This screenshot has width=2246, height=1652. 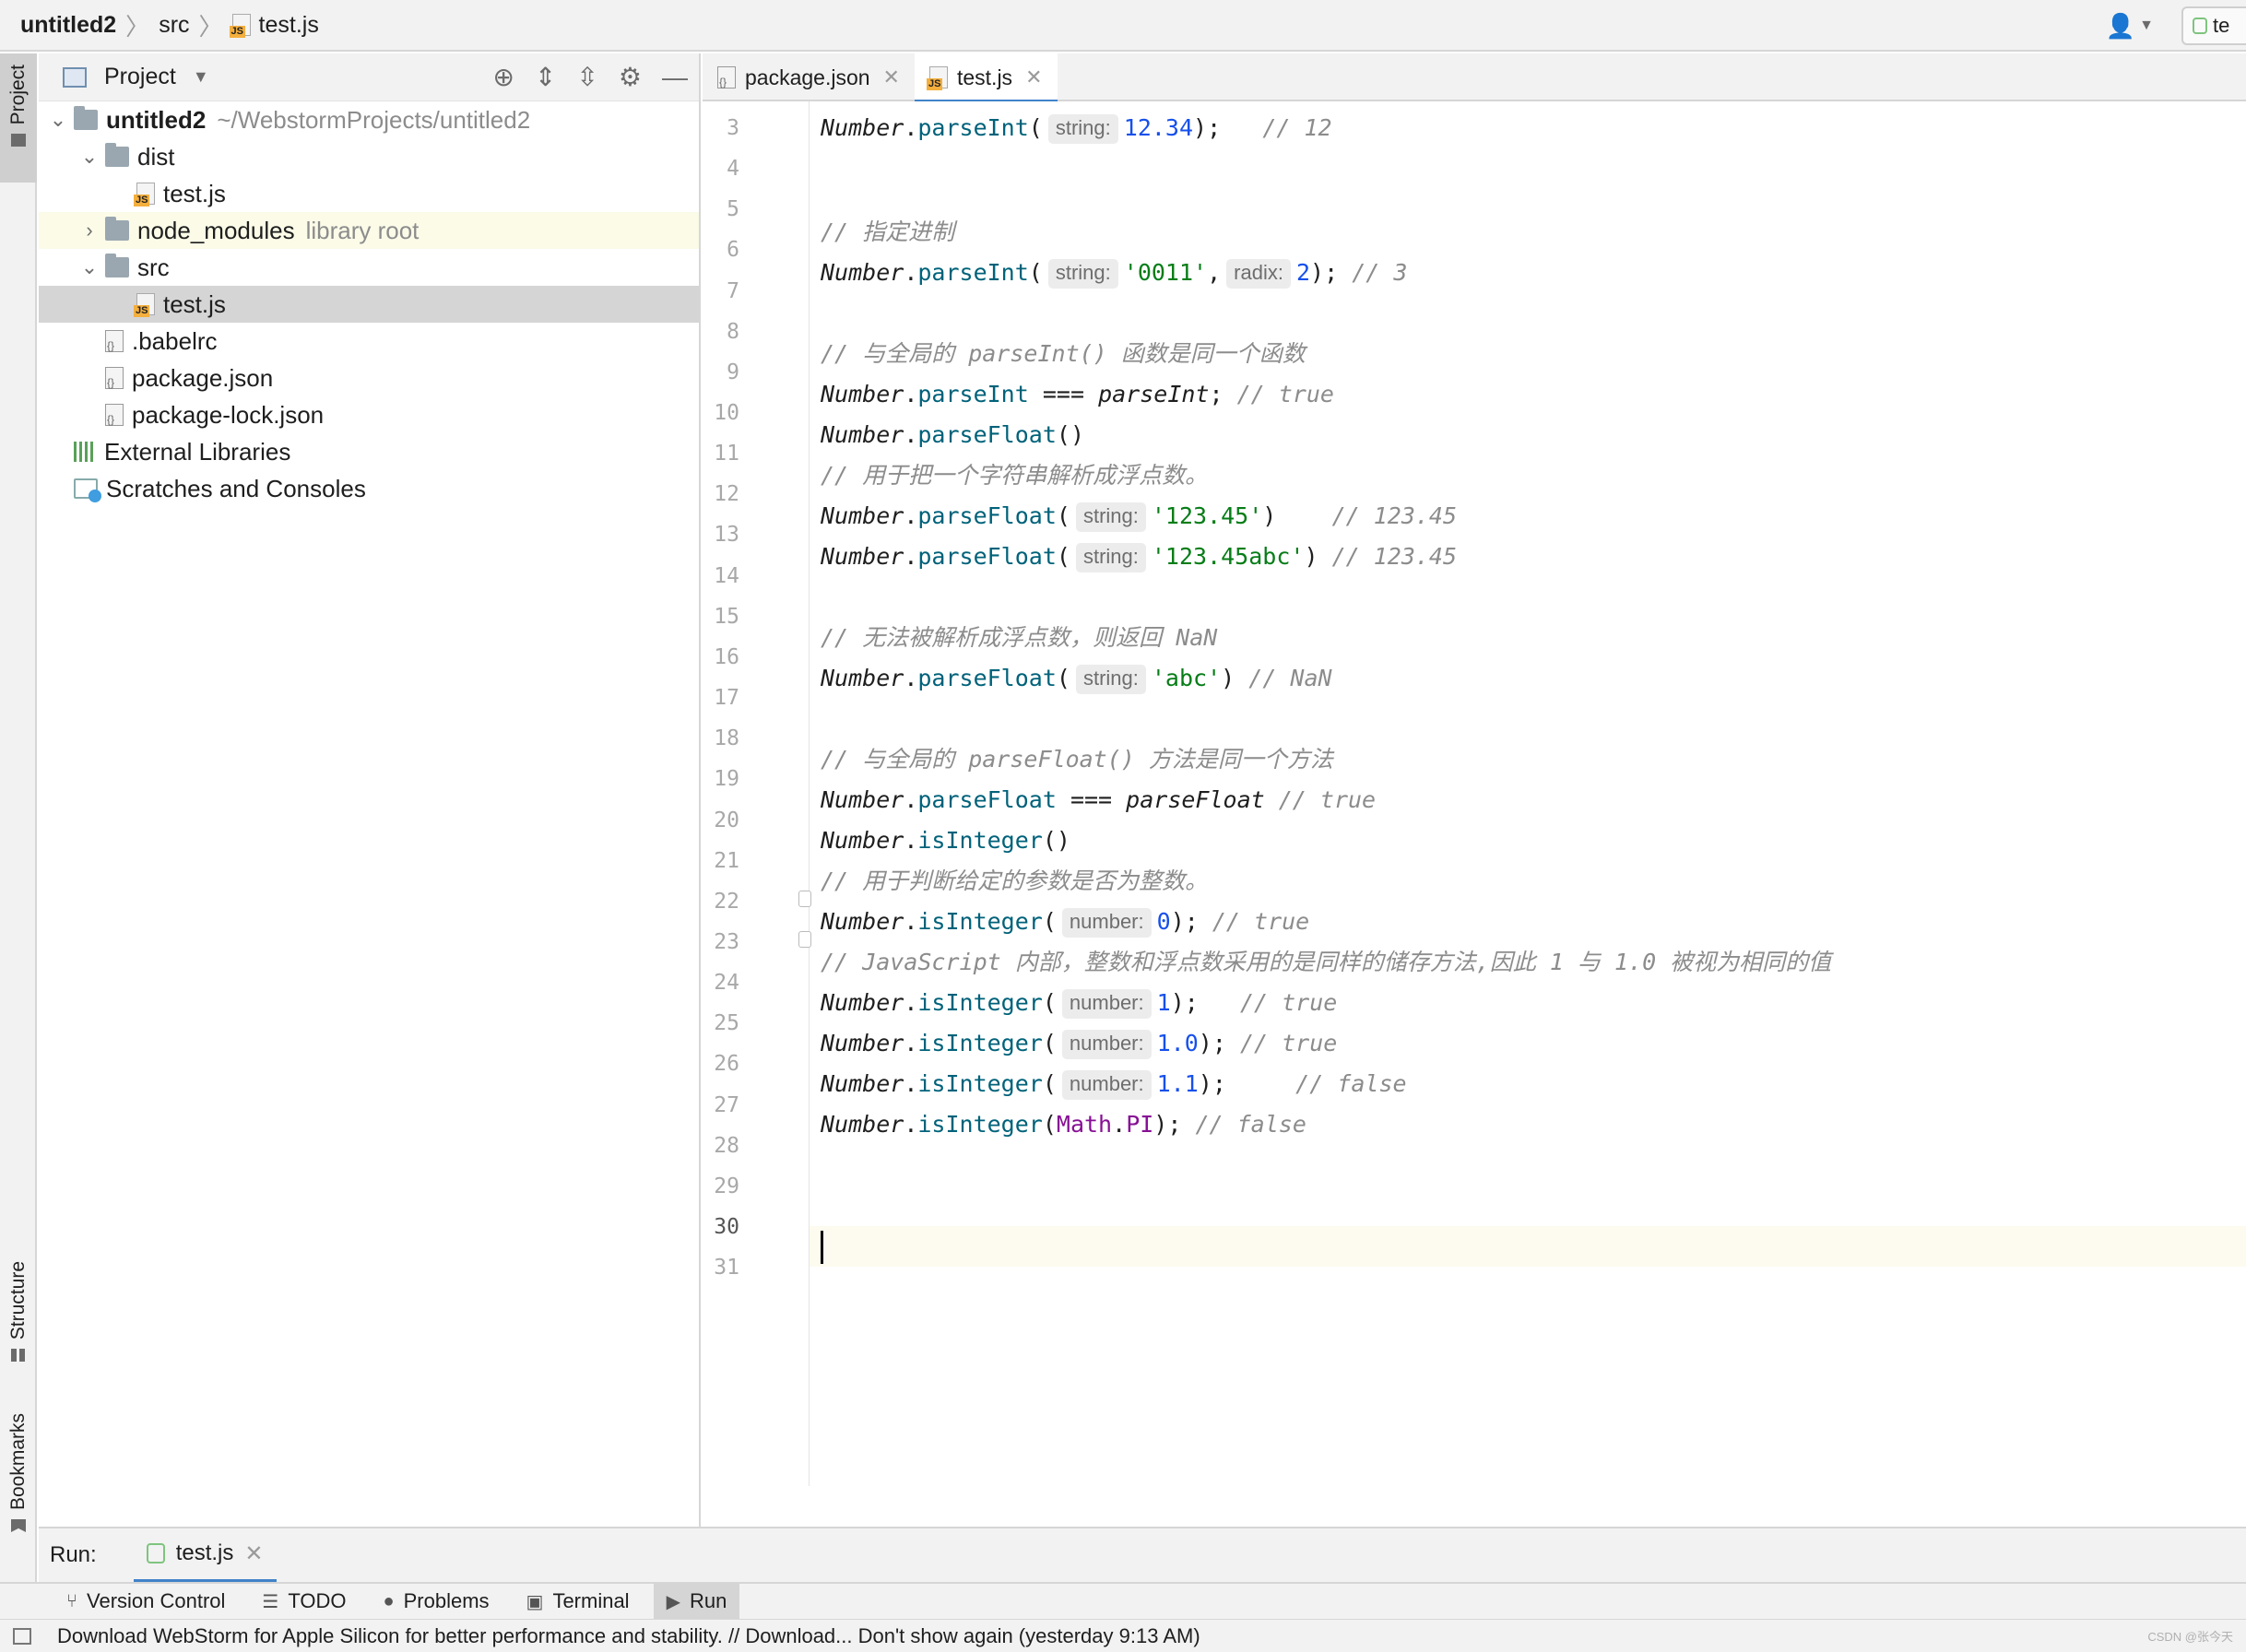 What do you see at coordinates (1534, 922) in the screenshot?
I see `code-line: Number.isInteger(number: 0); // true` at bounding box center [1534, 922].